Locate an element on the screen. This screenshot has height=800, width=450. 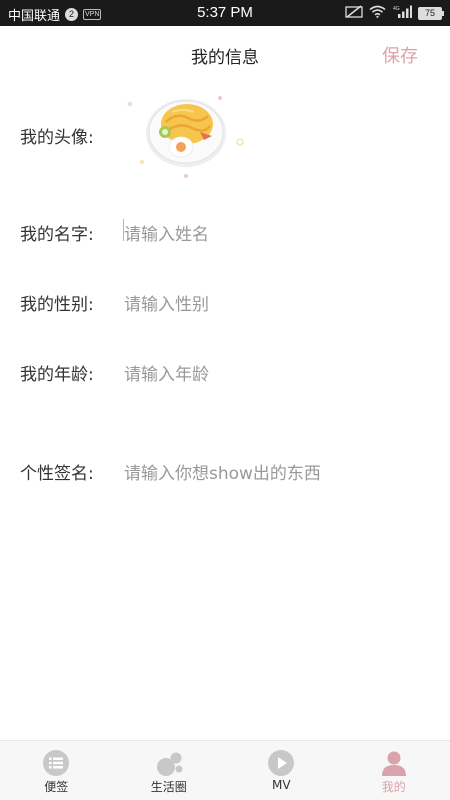
list-icon is located at coordinates (56, 763).